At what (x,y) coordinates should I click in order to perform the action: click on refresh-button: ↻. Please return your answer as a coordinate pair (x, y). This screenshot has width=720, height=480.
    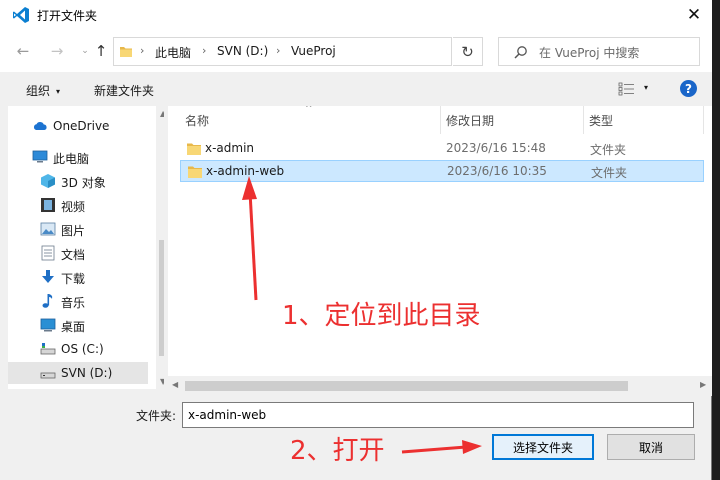
    Looking at the image, I should click on (468, 51).